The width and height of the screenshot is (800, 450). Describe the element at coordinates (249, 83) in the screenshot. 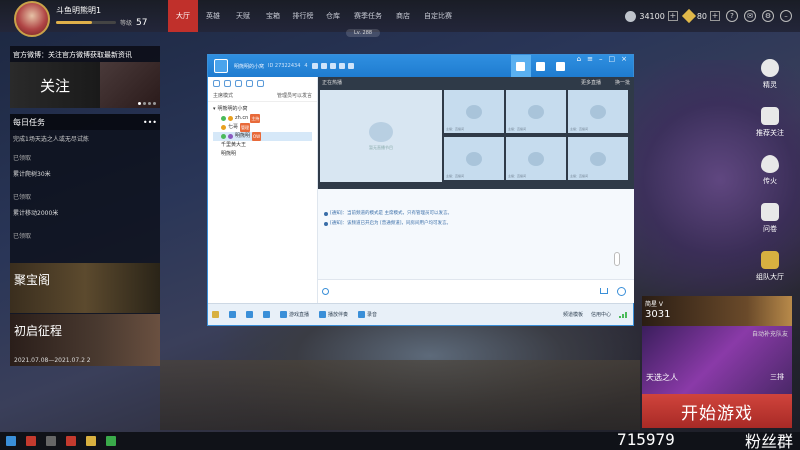

I see `flag-icon` at that location.